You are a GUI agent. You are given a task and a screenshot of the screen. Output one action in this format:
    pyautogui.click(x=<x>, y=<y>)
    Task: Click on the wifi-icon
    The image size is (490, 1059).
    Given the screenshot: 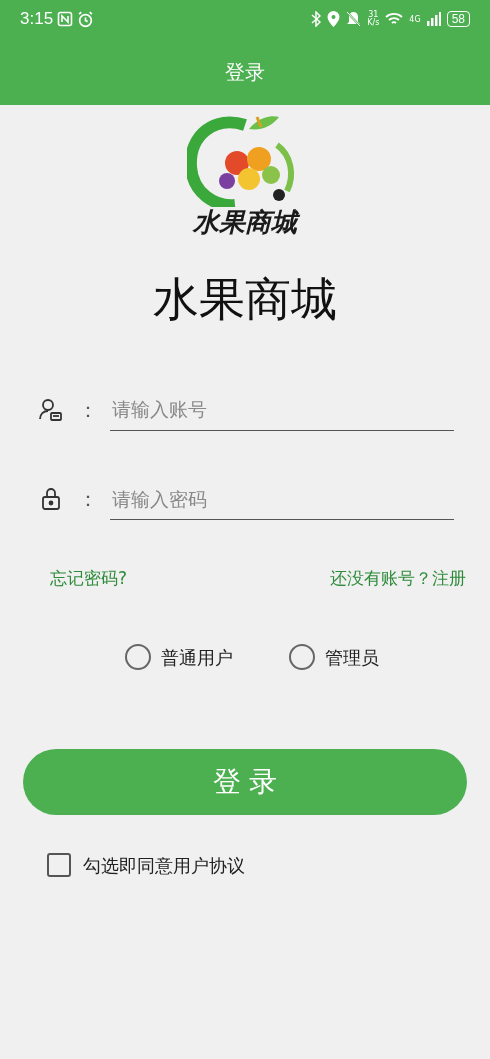 What is the action you would take?
    pyautogui.click(x=394, y=19)
    